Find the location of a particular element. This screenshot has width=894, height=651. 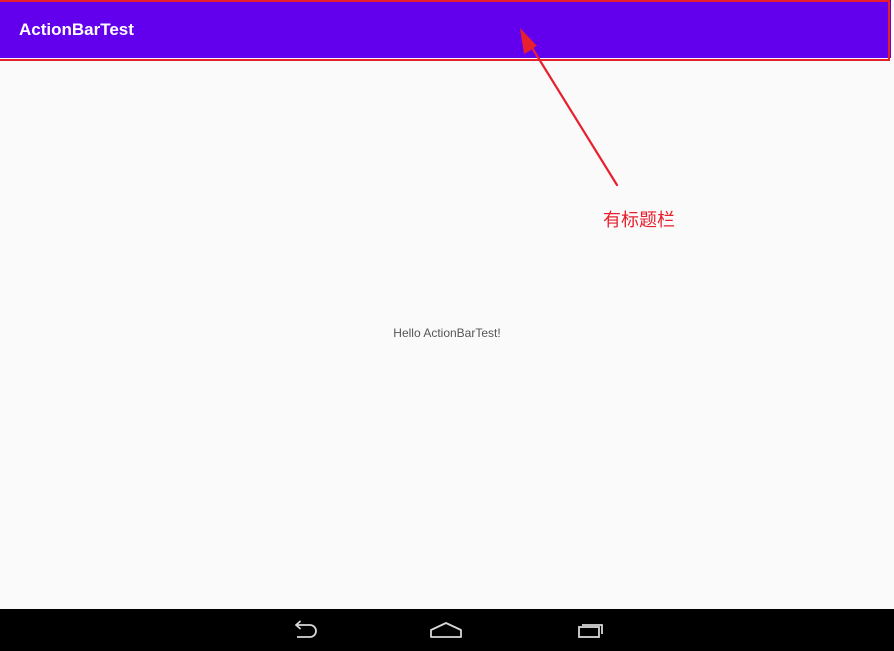

back-icon is located at coordinates (306, 629).